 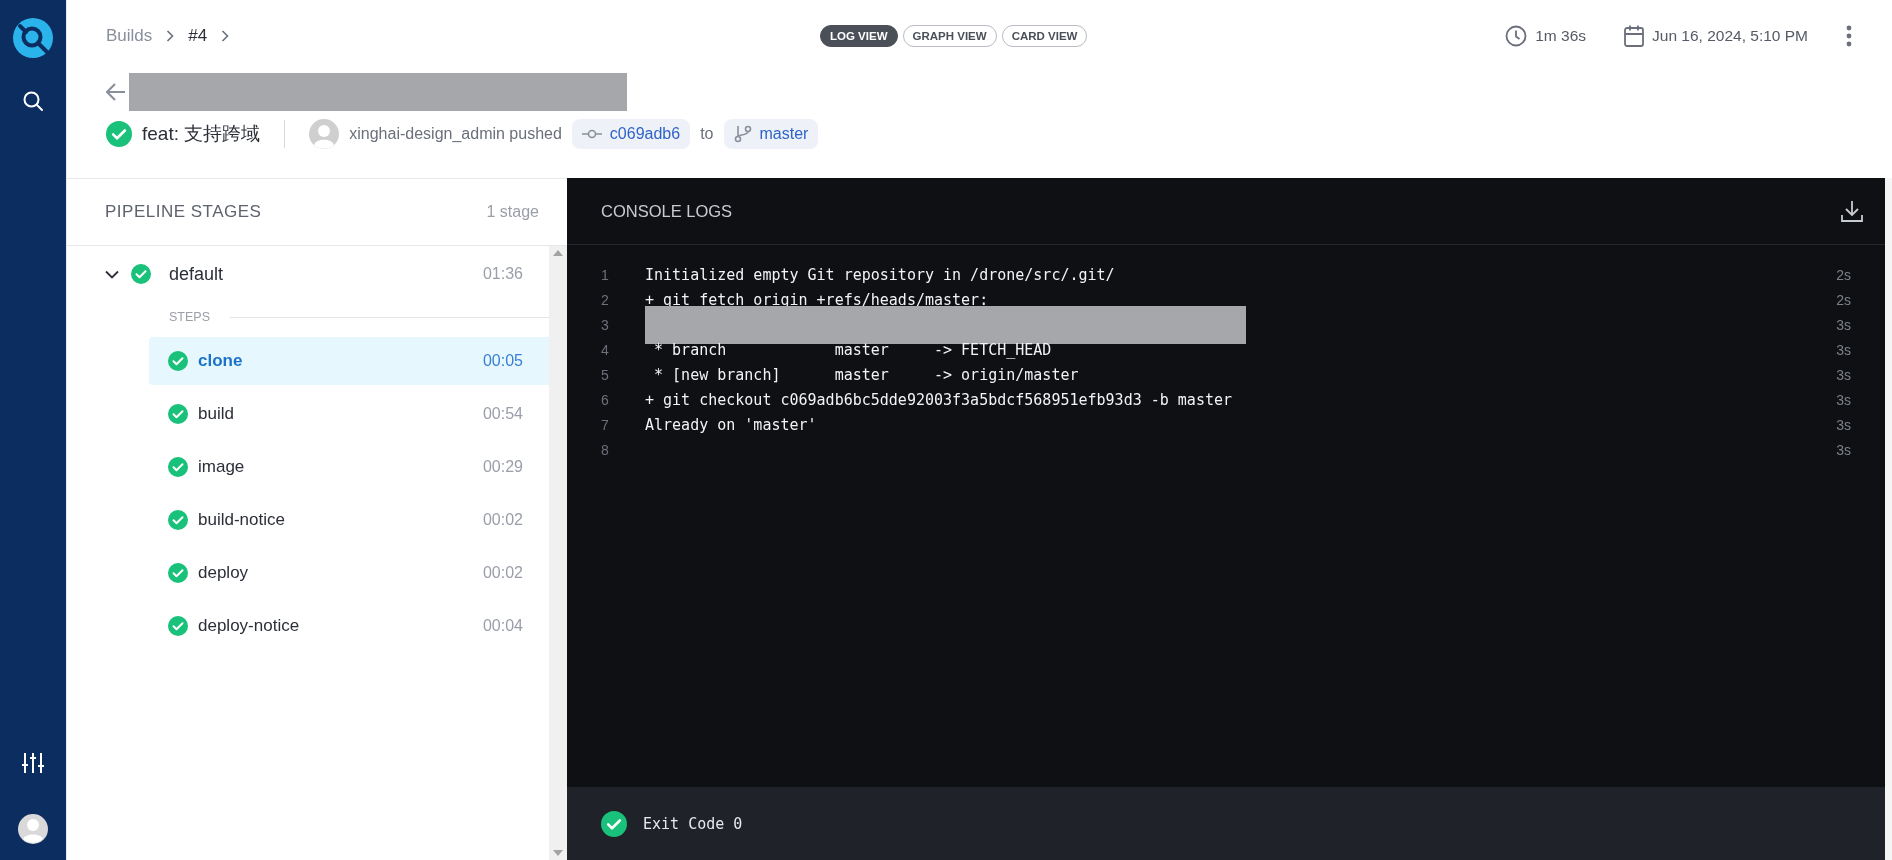 What do you see at coordinates (216, 414) in the screenshot?
I see `step-name: build` at bounding box center [216, 414].